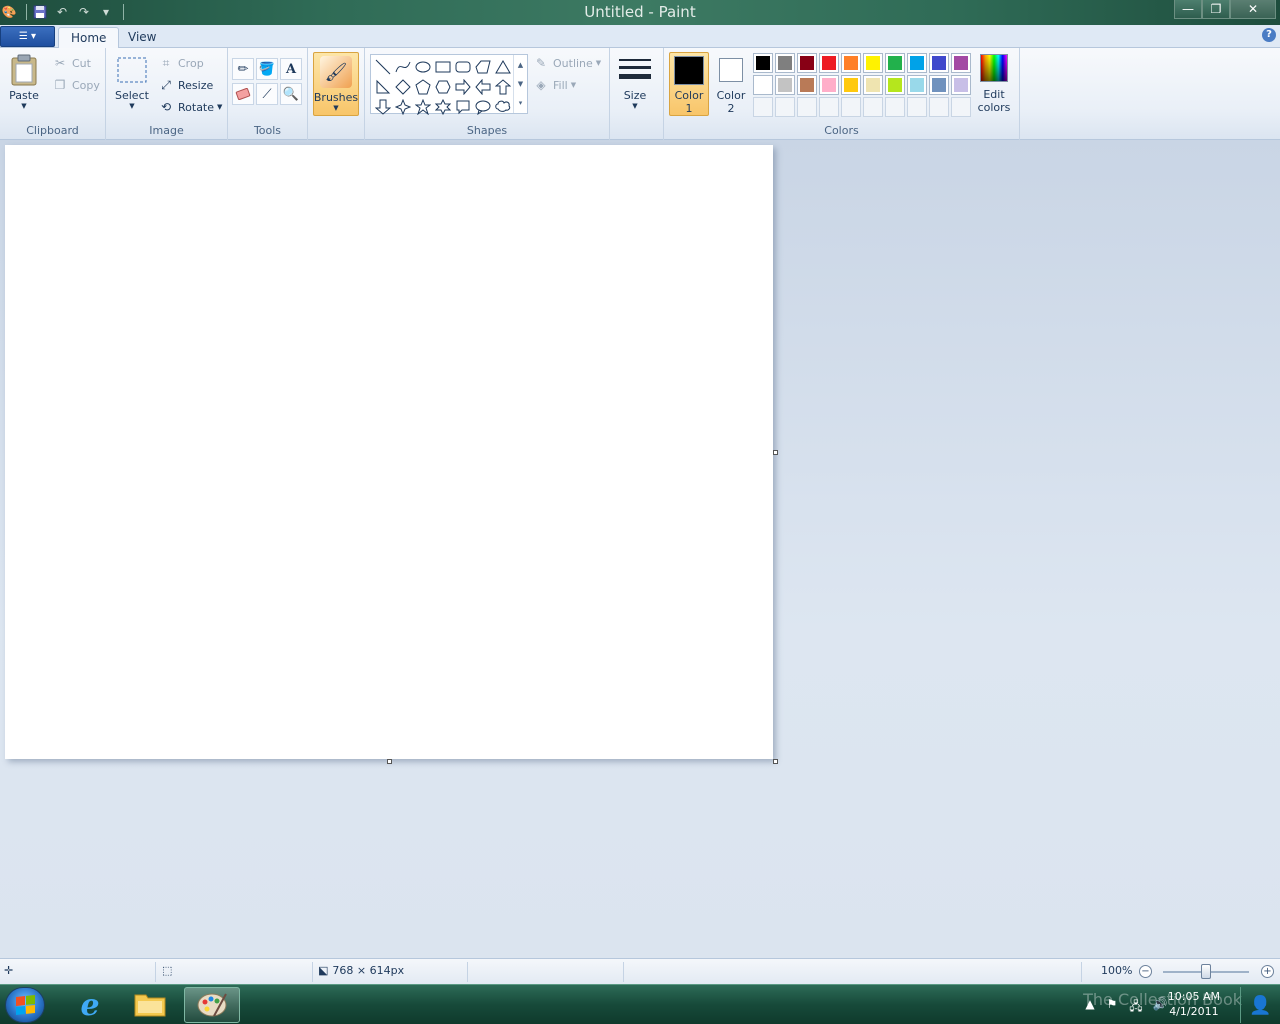 The width and height of the screenshot is (1280, 1024). What do you see at coordinates (731, 84) in the screenshot?
I see `color-2-button: Color 2` at bounding box center [731, 84].